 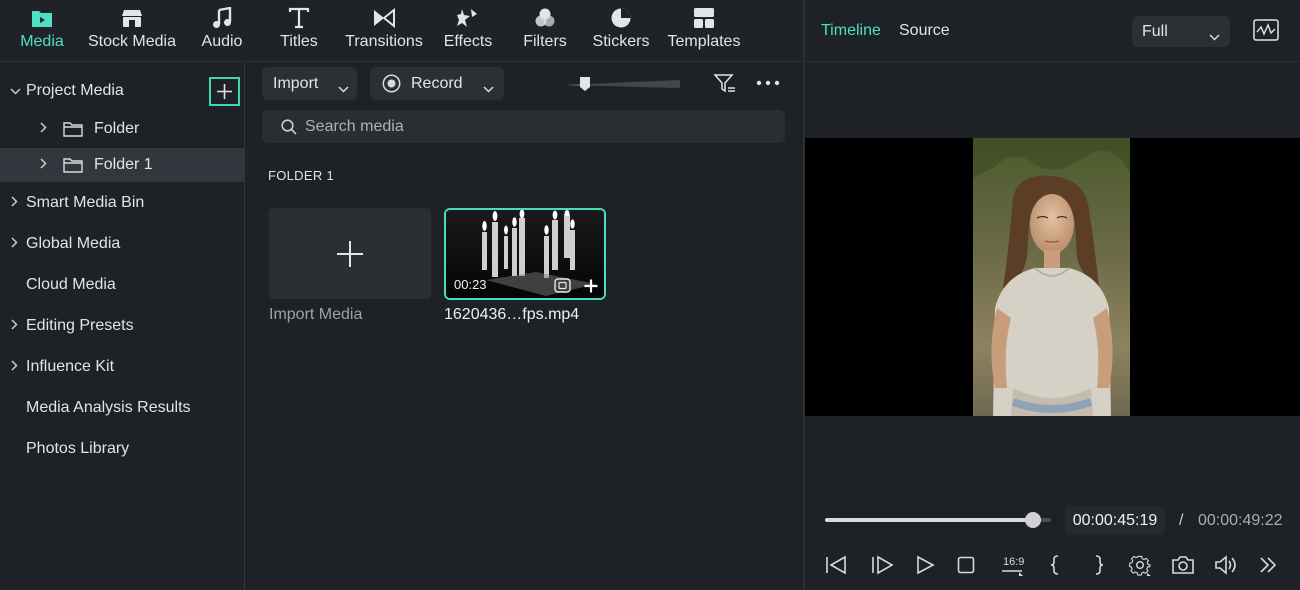 What do you see at coordinates (296, 83) in the screenshot?
I see `import-label: Import` at bounding box center [296, 83].